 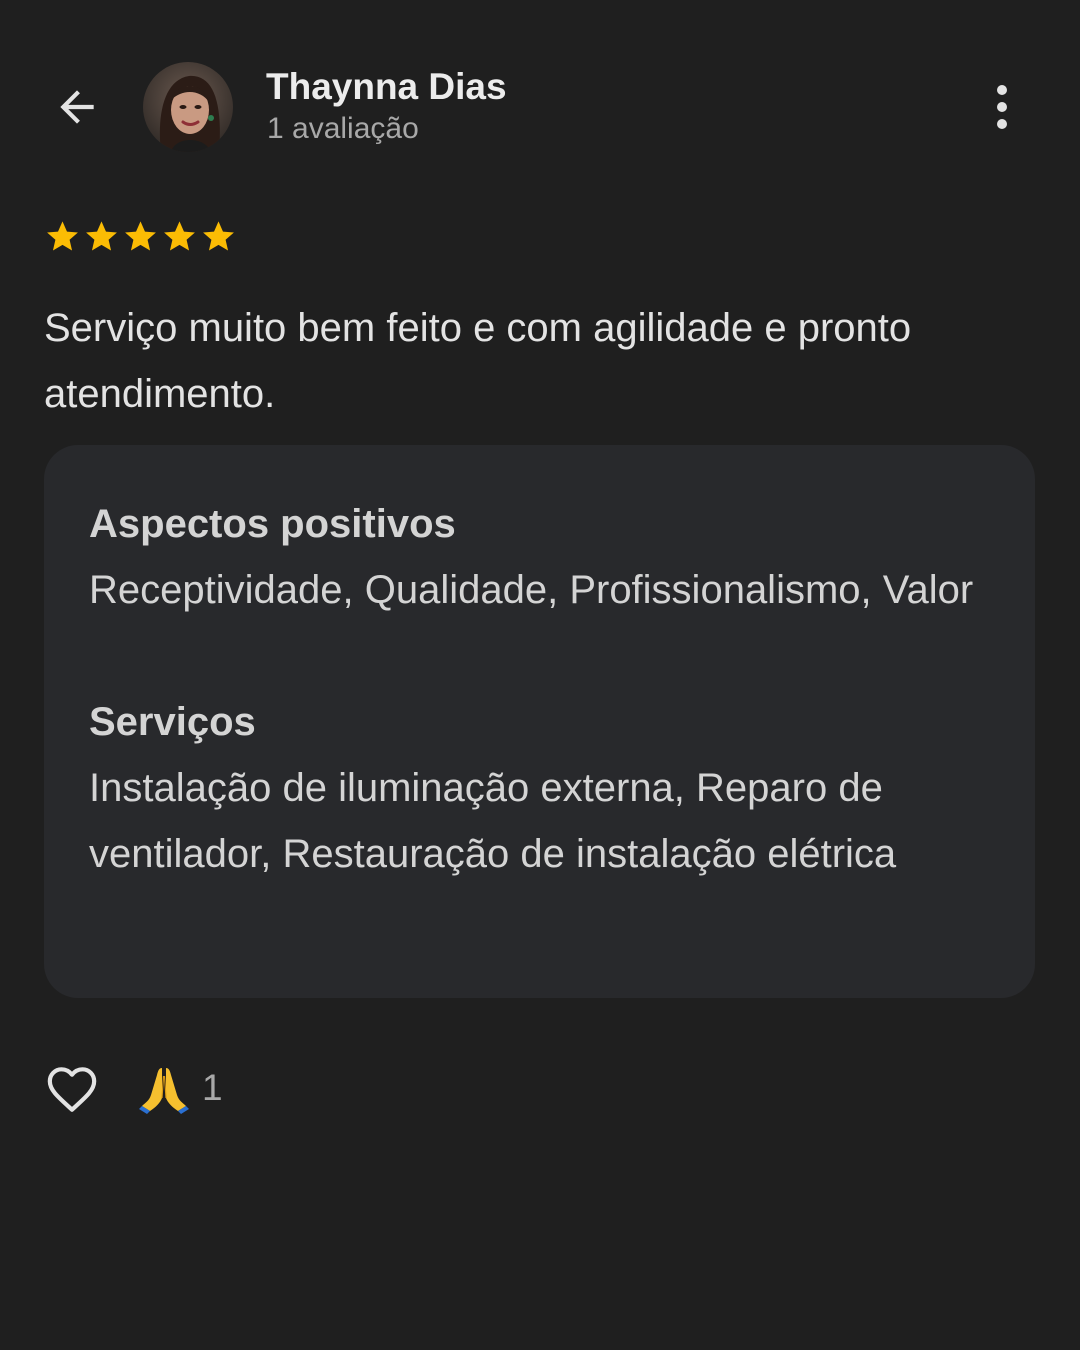 I want to click on arrow-left-icon, so click(x=77, y=107).